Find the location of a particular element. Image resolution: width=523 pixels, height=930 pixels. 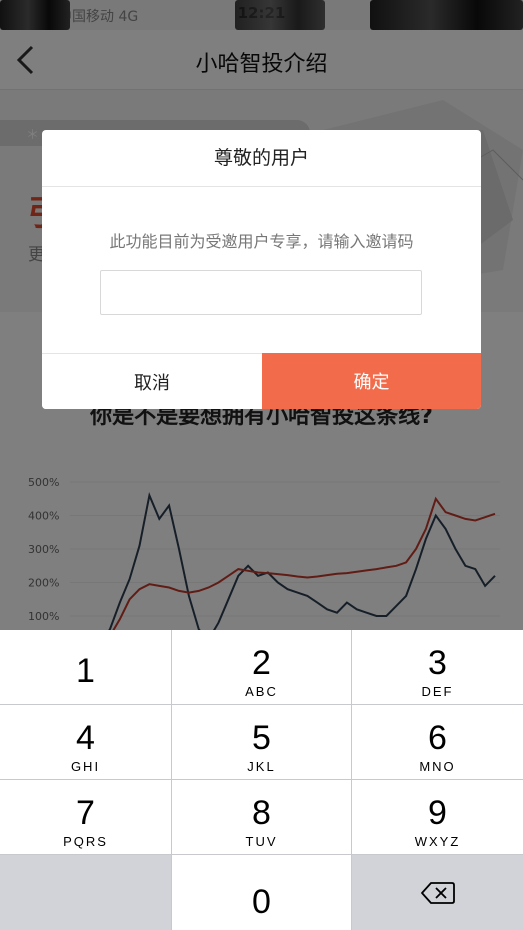

key-digit: 2 is located at coordinates (261, 663).